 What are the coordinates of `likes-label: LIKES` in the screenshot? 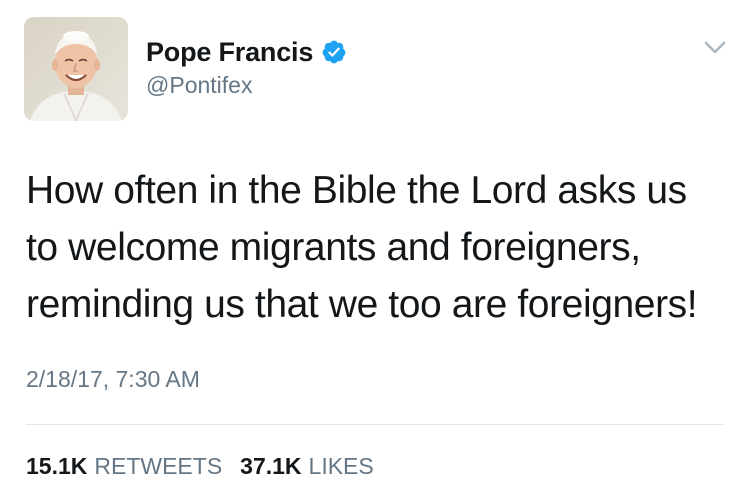 It's located at (341, 466).